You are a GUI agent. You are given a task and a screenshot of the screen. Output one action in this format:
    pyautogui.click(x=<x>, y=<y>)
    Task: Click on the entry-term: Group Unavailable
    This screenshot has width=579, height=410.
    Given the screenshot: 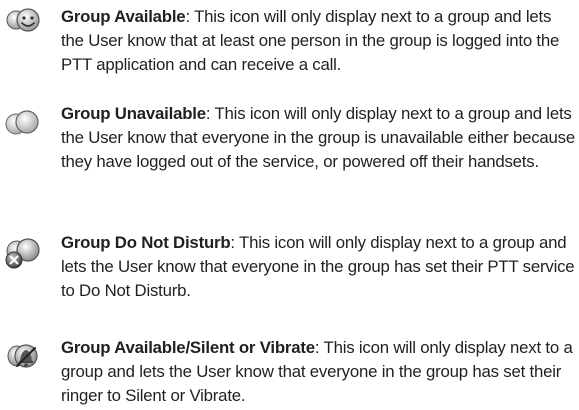 What is the action you would take?
    pyautogui.click(x=133, y=113)
    